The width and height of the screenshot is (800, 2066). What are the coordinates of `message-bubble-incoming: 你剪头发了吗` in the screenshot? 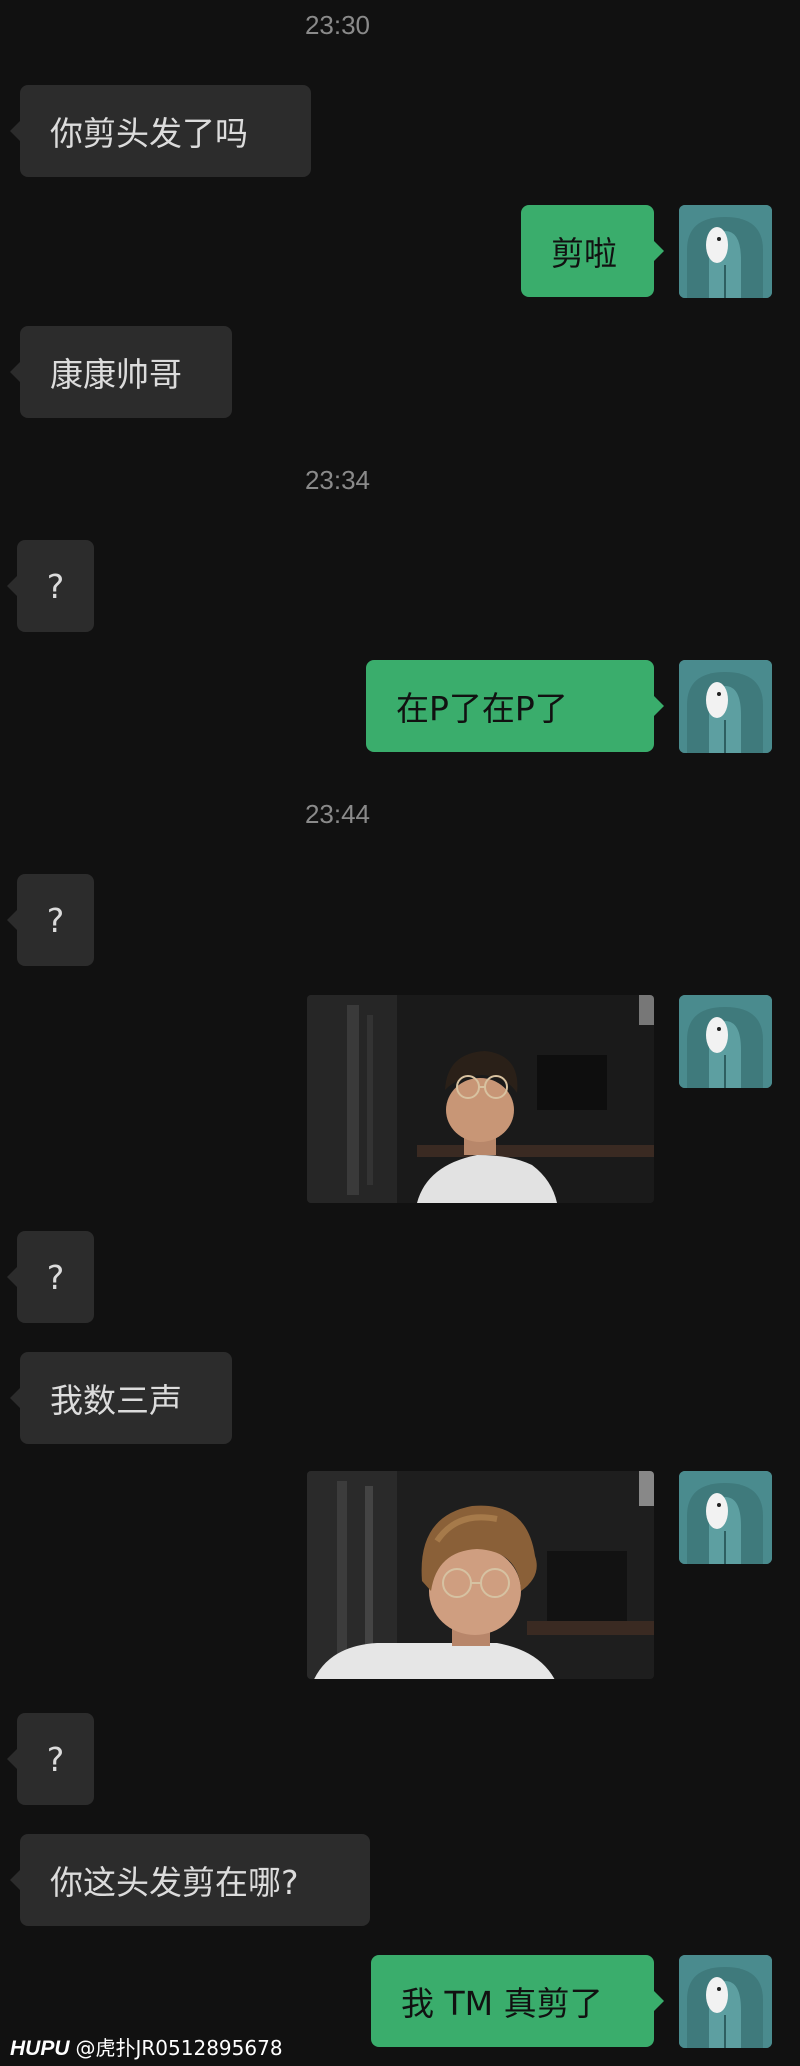 It's located at (160, 131).